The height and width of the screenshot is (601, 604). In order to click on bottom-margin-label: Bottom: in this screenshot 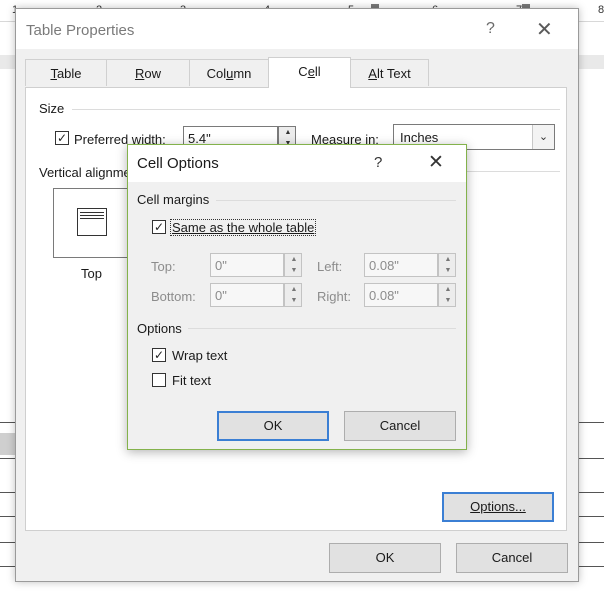, I will do `click(173, 296)`.